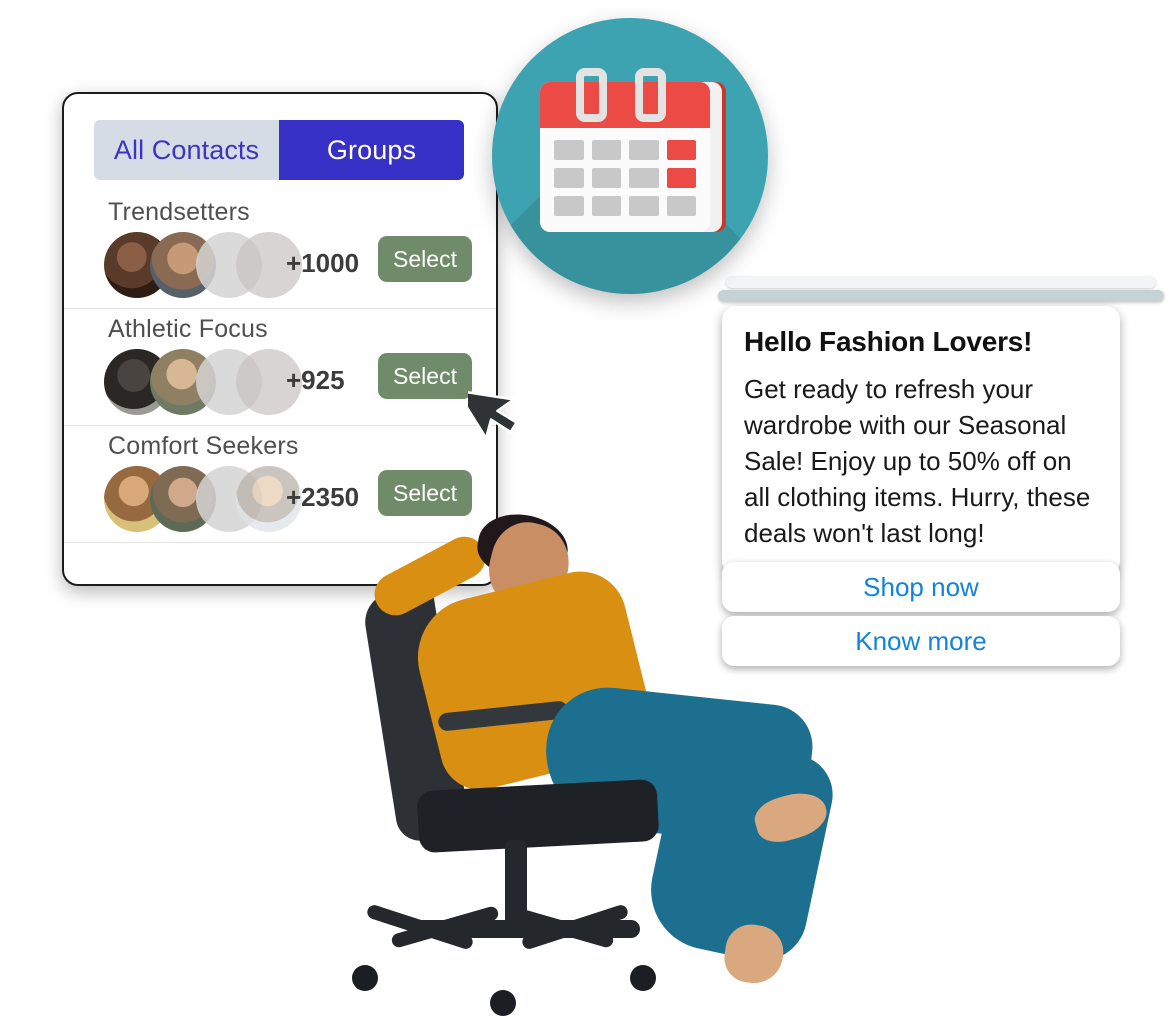 The width and height of the screenshot is (1170, 1016). I want to click on group-list: Trendsetters +1000 Select Athletic Focus, so click(280, 367).